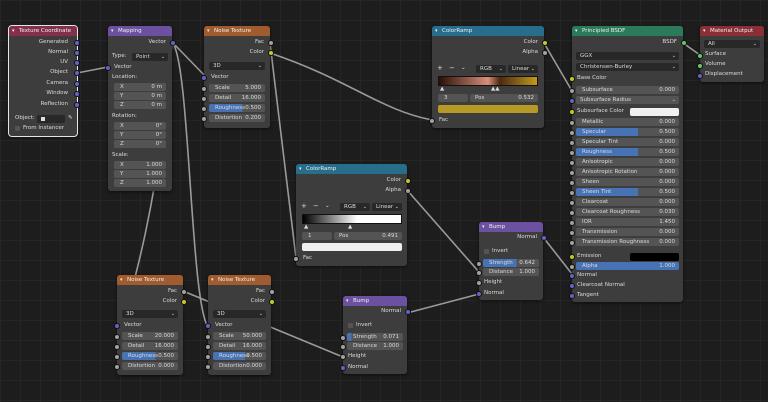  I want to click on bsdf-param-field: Sheen Tint 0.500, so click(627, 192).